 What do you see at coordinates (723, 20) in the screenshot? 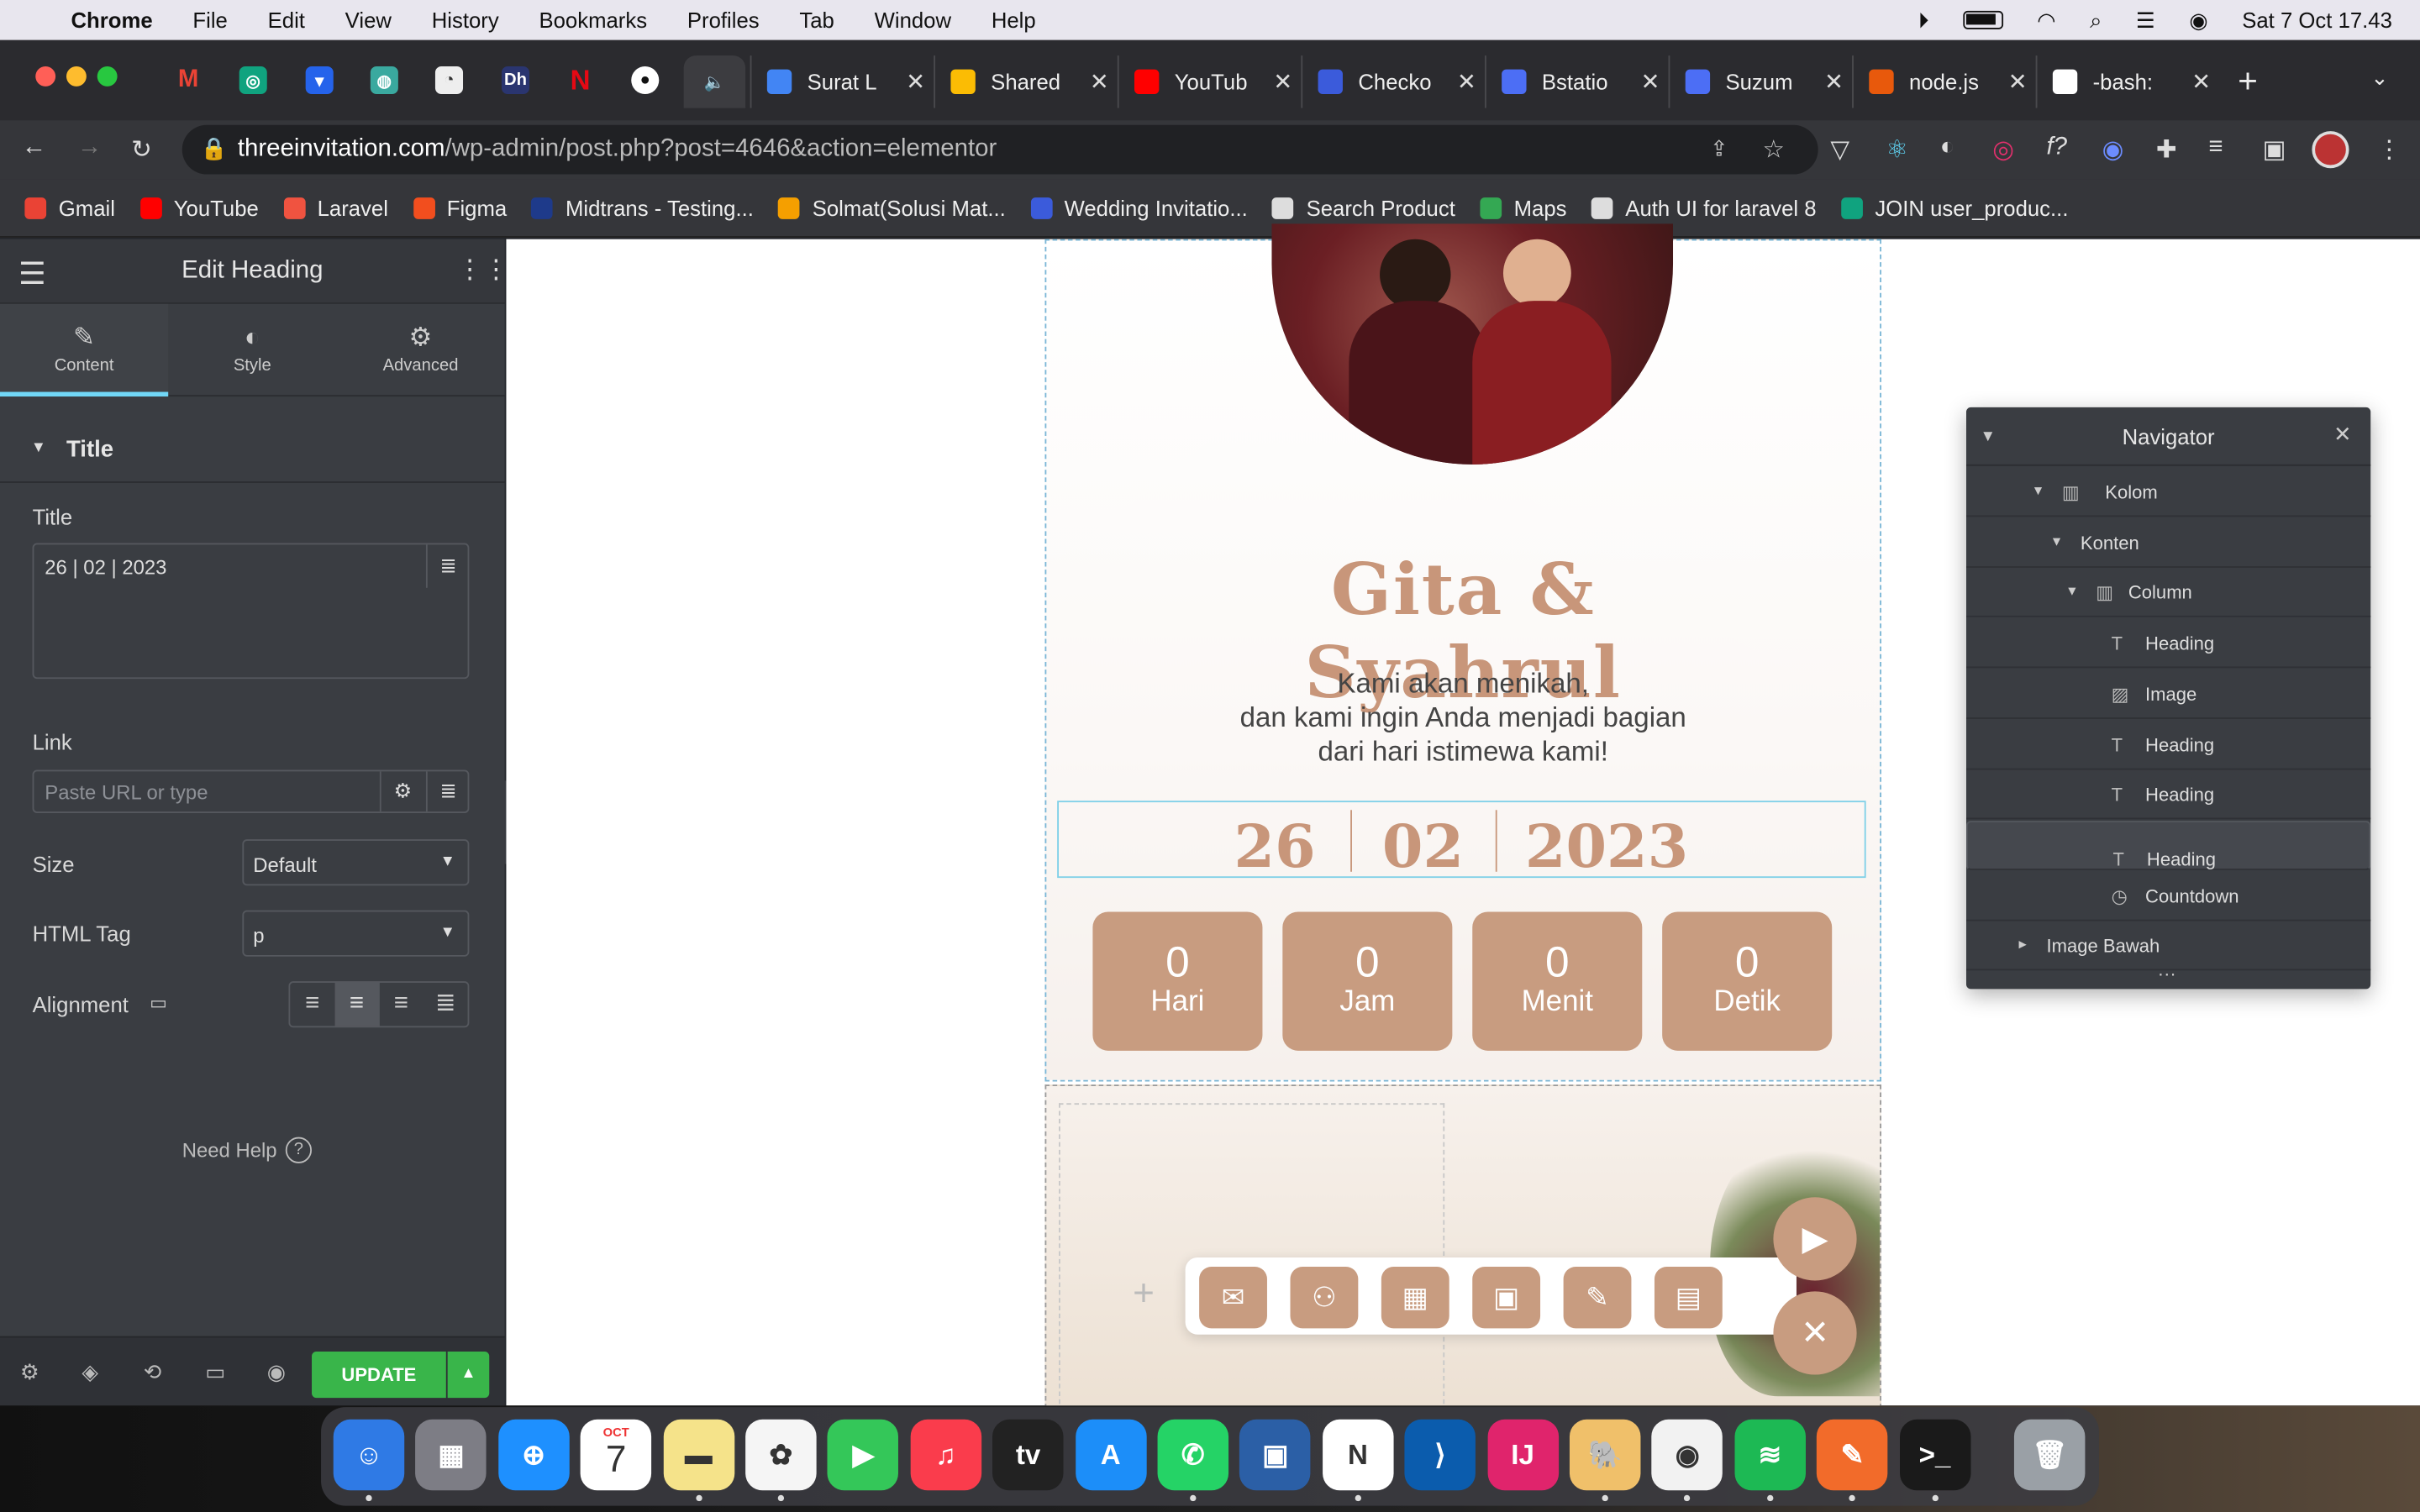
I see `menu-profiles: Profiles` at bounding box center [723, 20].